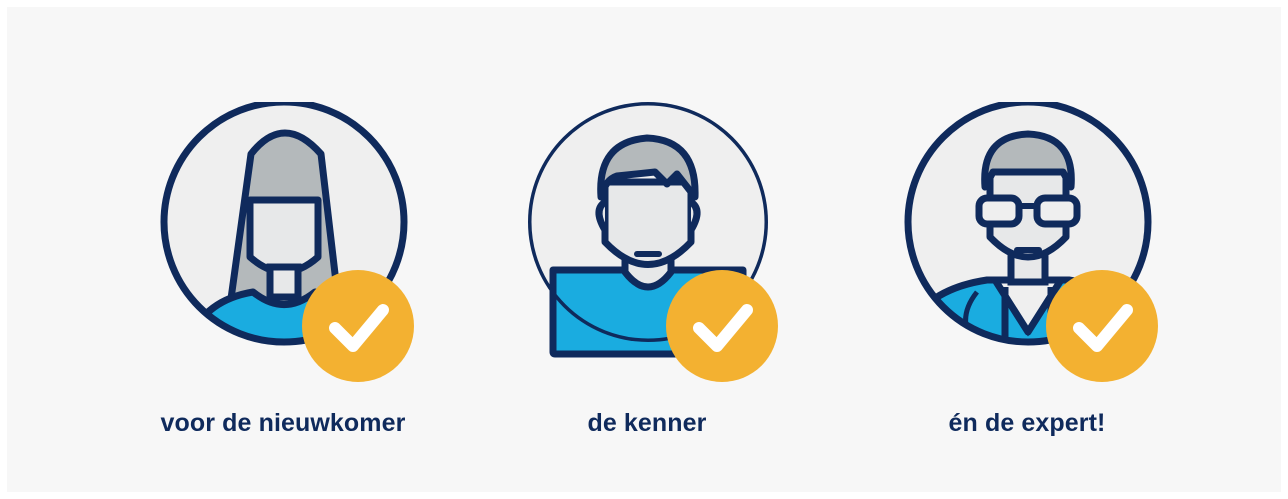 Image resolution: width=1288 pixels, height=499 pixels. I want to click on persona-label: én de expert!, so click(1027, 423).